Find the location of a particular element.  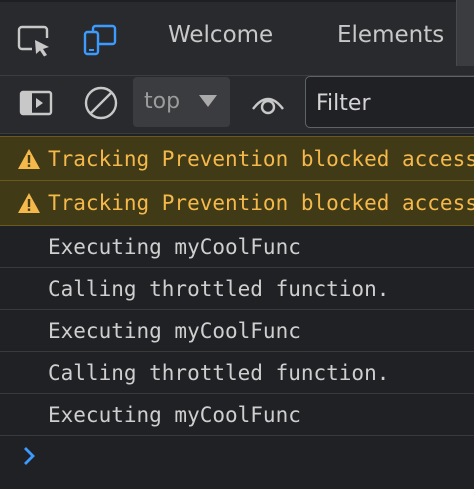

clear-console-button is located at coordinates (101, 103).